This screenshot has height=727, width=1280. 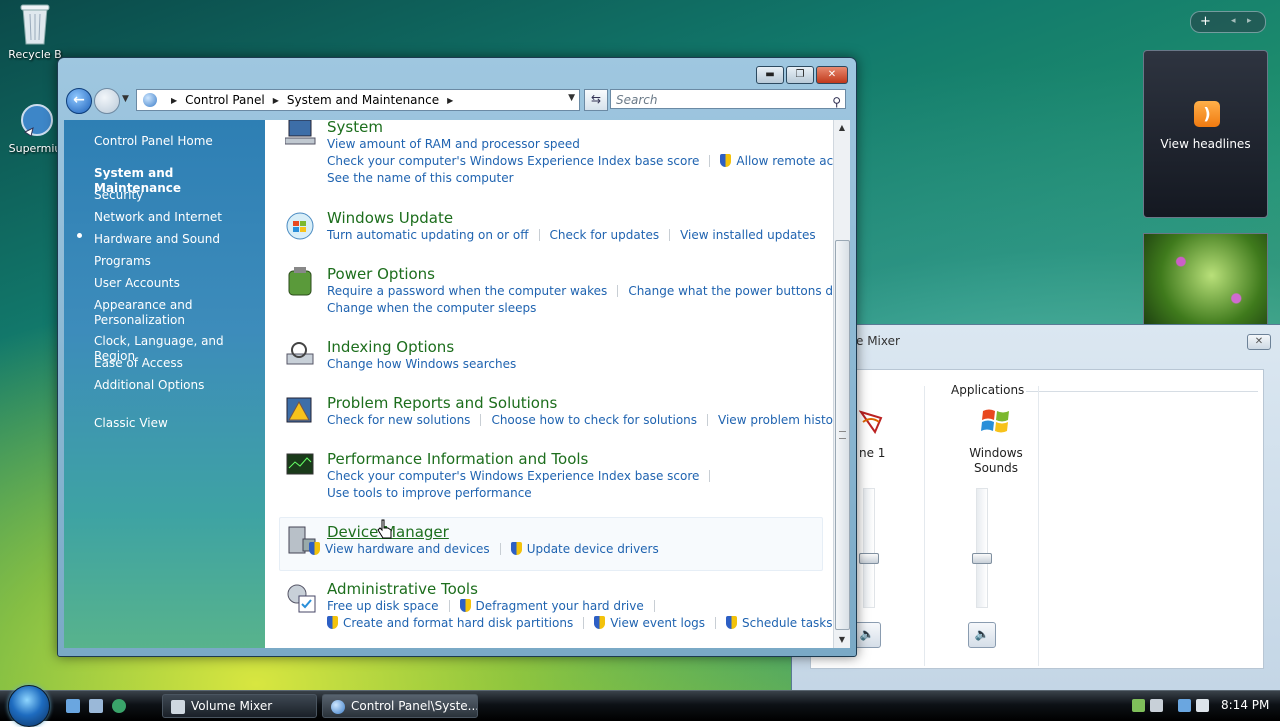 What do you see at coordinates (381, 274) in the screenshot?
I see `category-title: Power Options` at bounding box center [381, 274].